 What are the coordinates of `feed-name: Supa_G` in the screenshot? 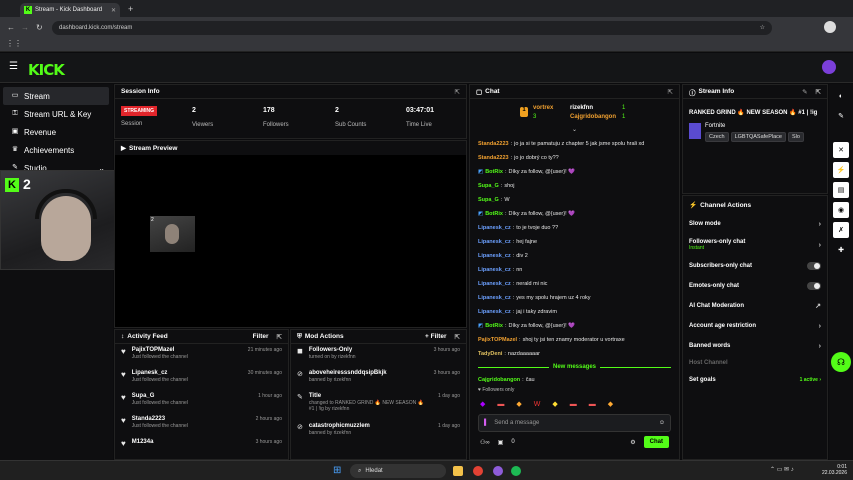 It's located at (160, 396).